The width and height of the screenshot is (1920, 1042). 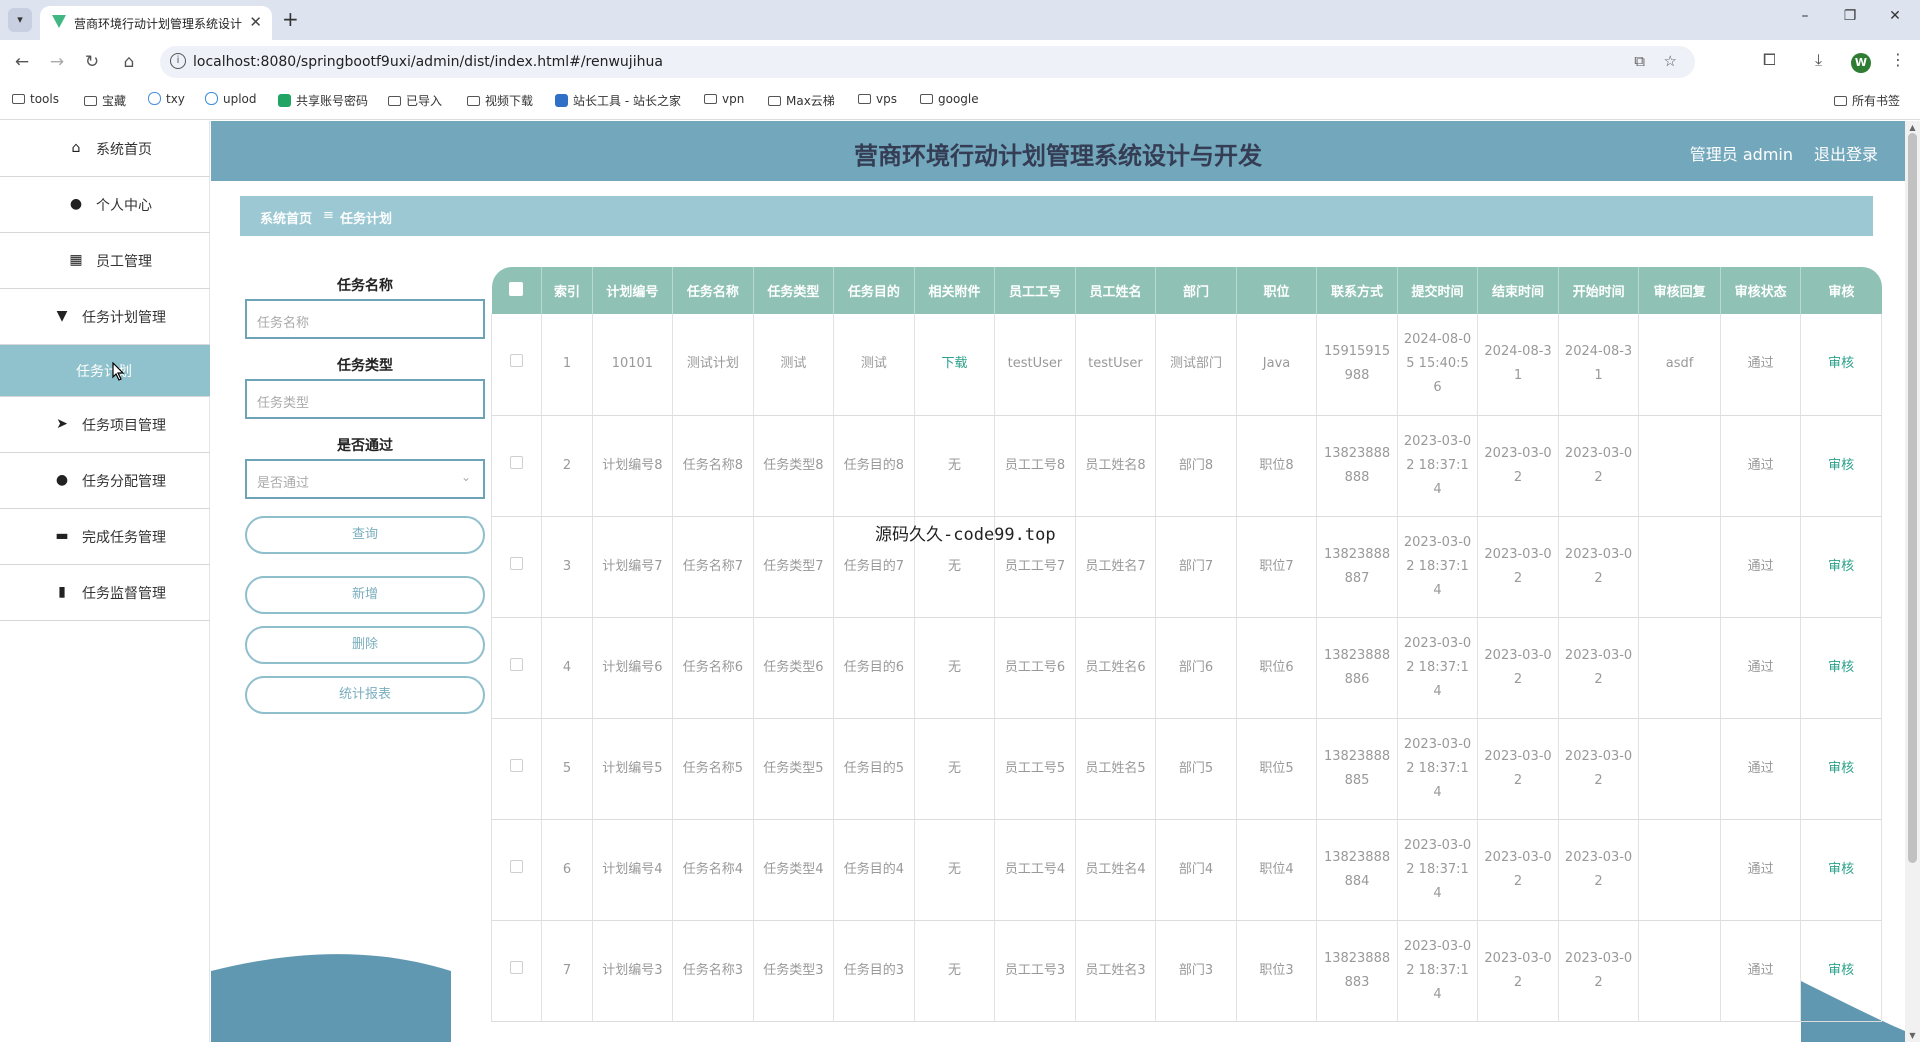 I want to click on bookmark-tools: tools, so click(x=35, y=99).